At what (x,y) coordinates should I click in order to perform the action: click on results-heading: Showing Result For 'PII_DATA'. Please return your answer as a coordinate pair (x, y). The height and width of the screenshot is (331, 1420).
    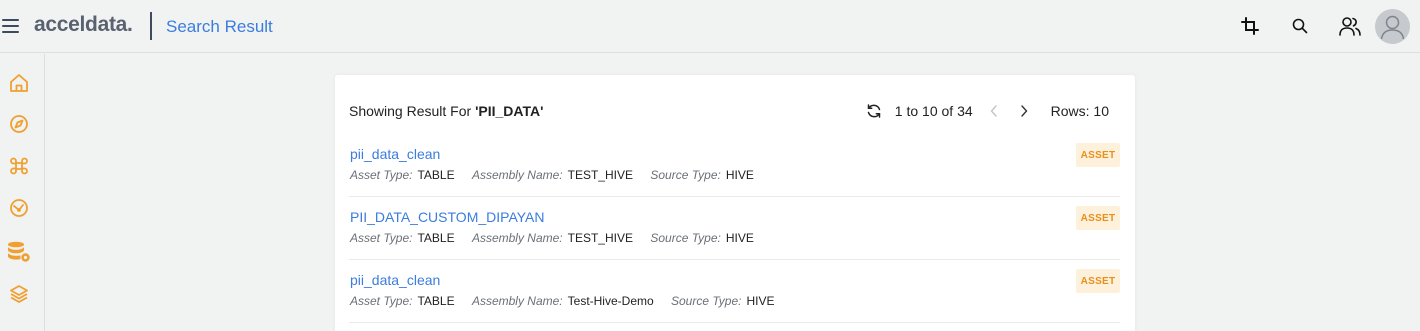
    Looking at the image, I should click on (446, 111).